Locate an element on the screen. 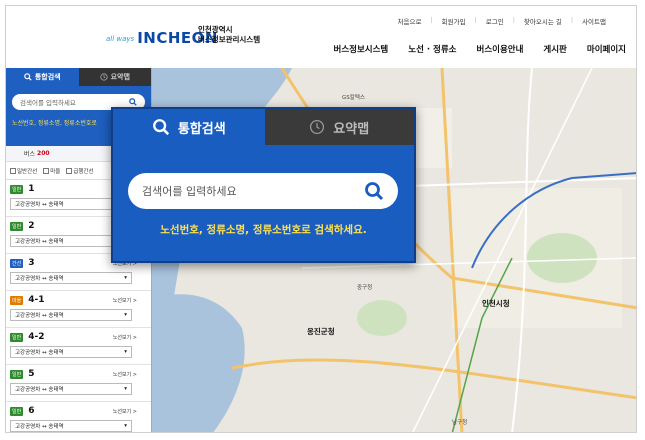 This screenshot has height=440, width=645. route-type-badge: 간선 is located at coordinates (17, 263).